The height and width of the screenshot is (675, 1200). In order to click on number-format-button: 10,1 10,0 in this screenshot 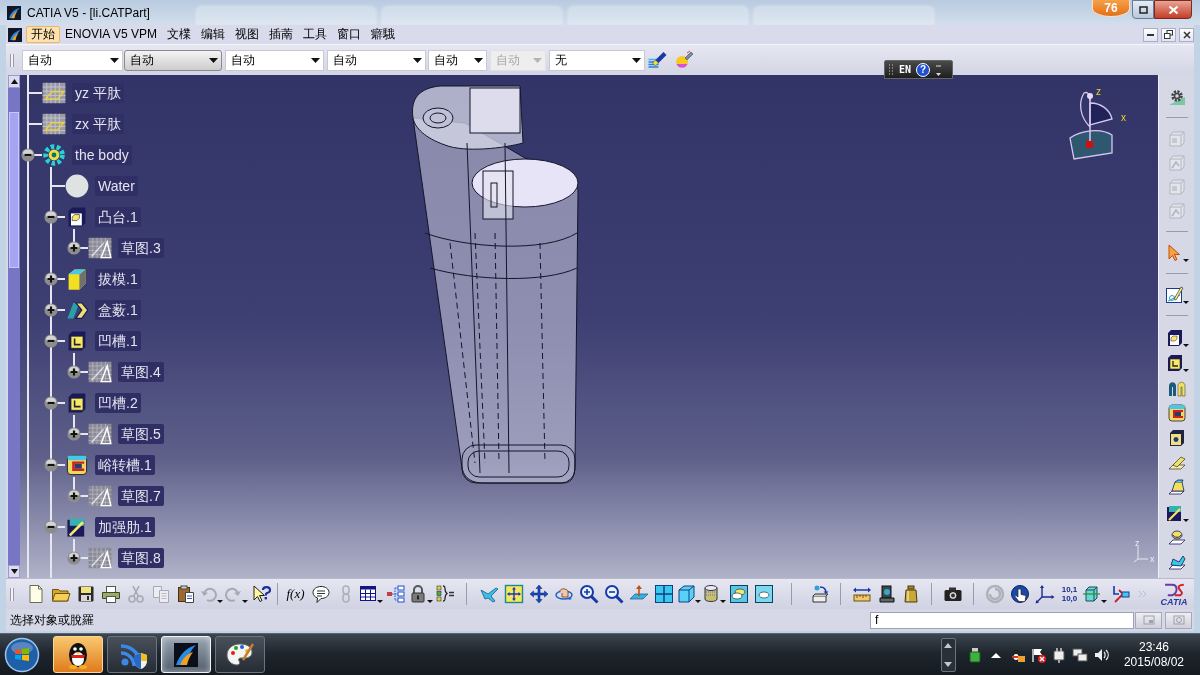, I will do `click(1069, 594)`.